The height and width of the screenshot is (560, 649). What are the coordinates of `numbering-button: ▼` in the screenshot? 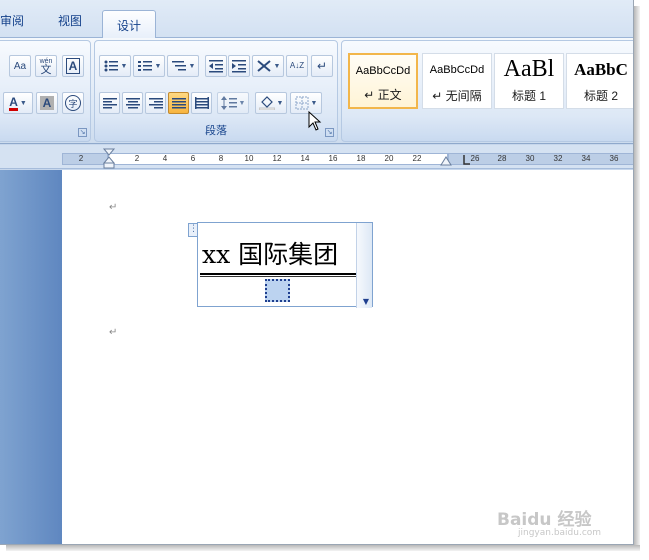 It's located at (149, 66).